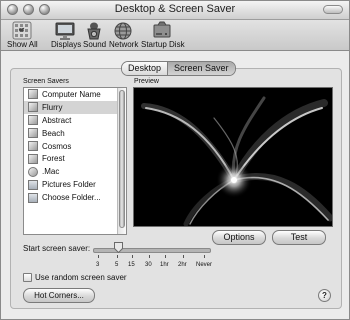  Describe the element at coordinates (27, 277) in the screenshot. I see `random-screen-saver-checkbox` at that location.